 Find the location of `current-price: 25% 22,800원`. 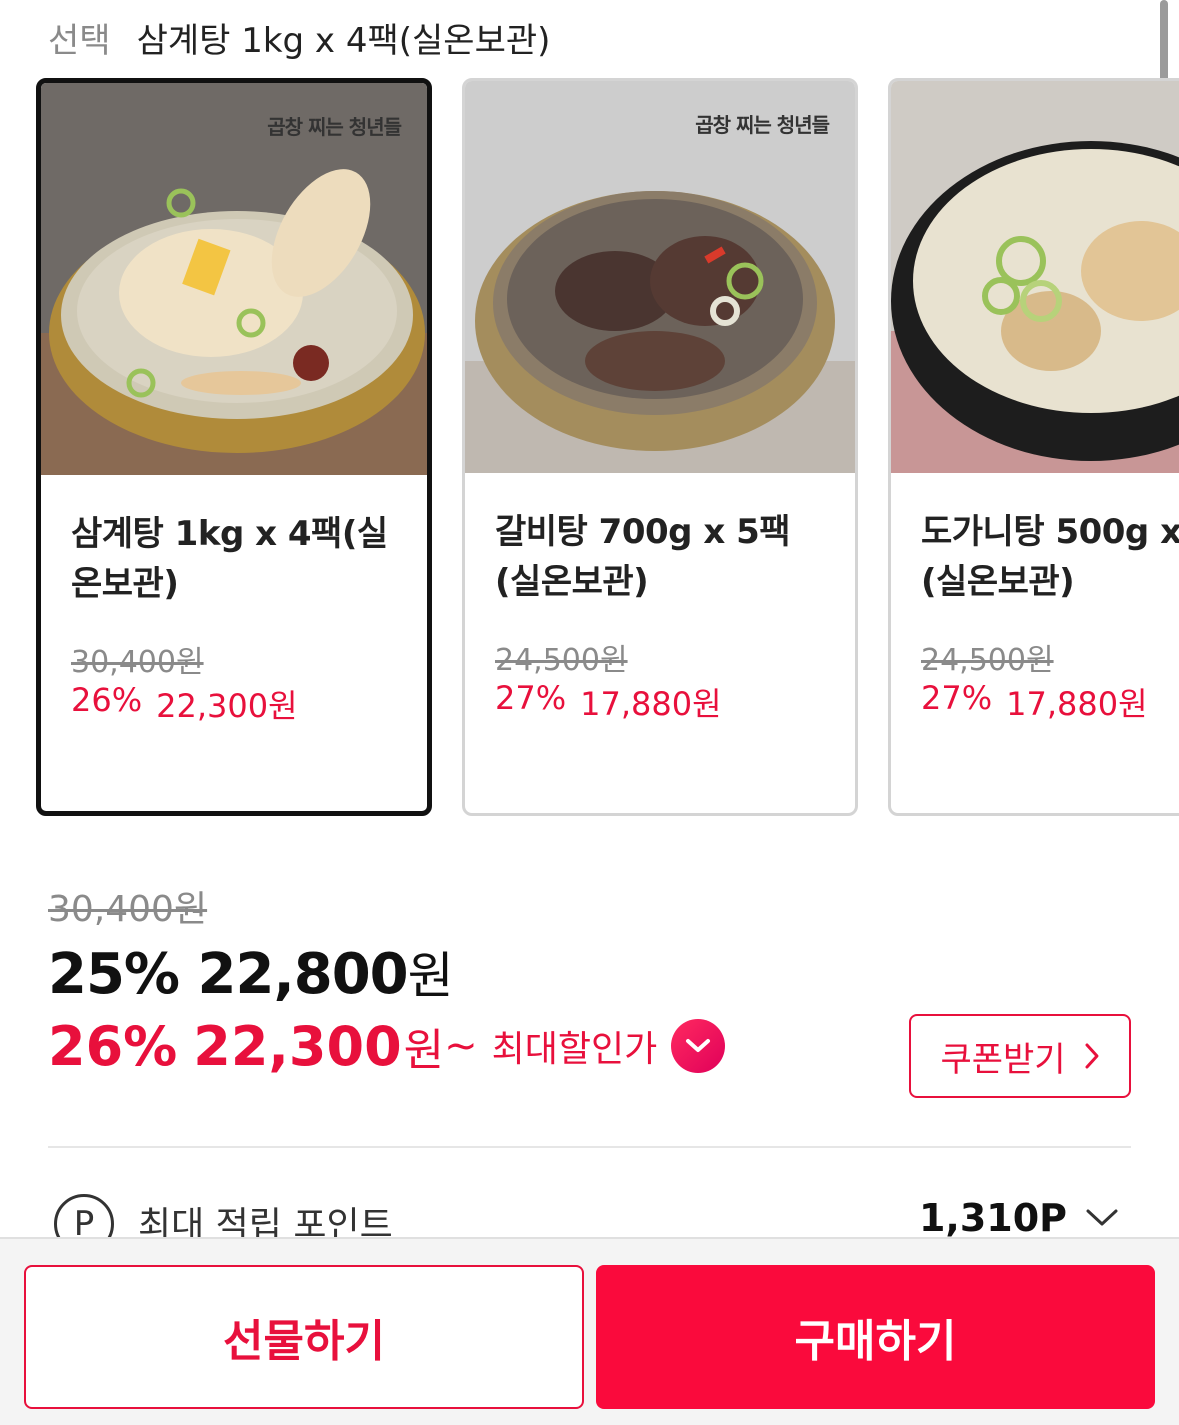

current-price: 25% 22,800원 is located at coordinates (251, 972).